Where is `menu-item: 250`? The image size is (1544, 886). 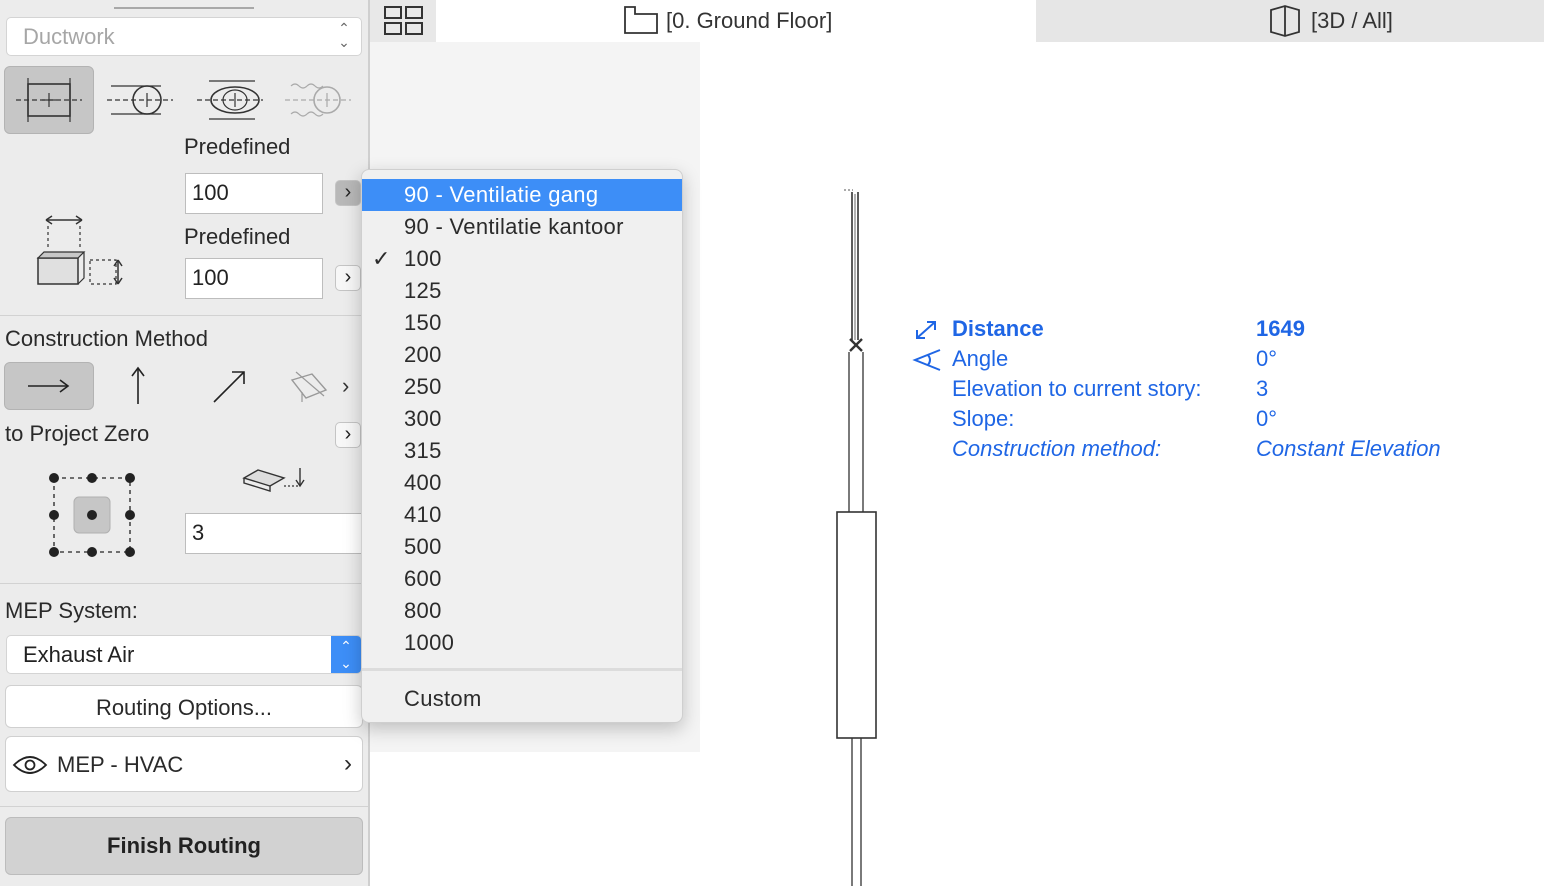
menu-item: 250 is located at coordinates (522, 387).